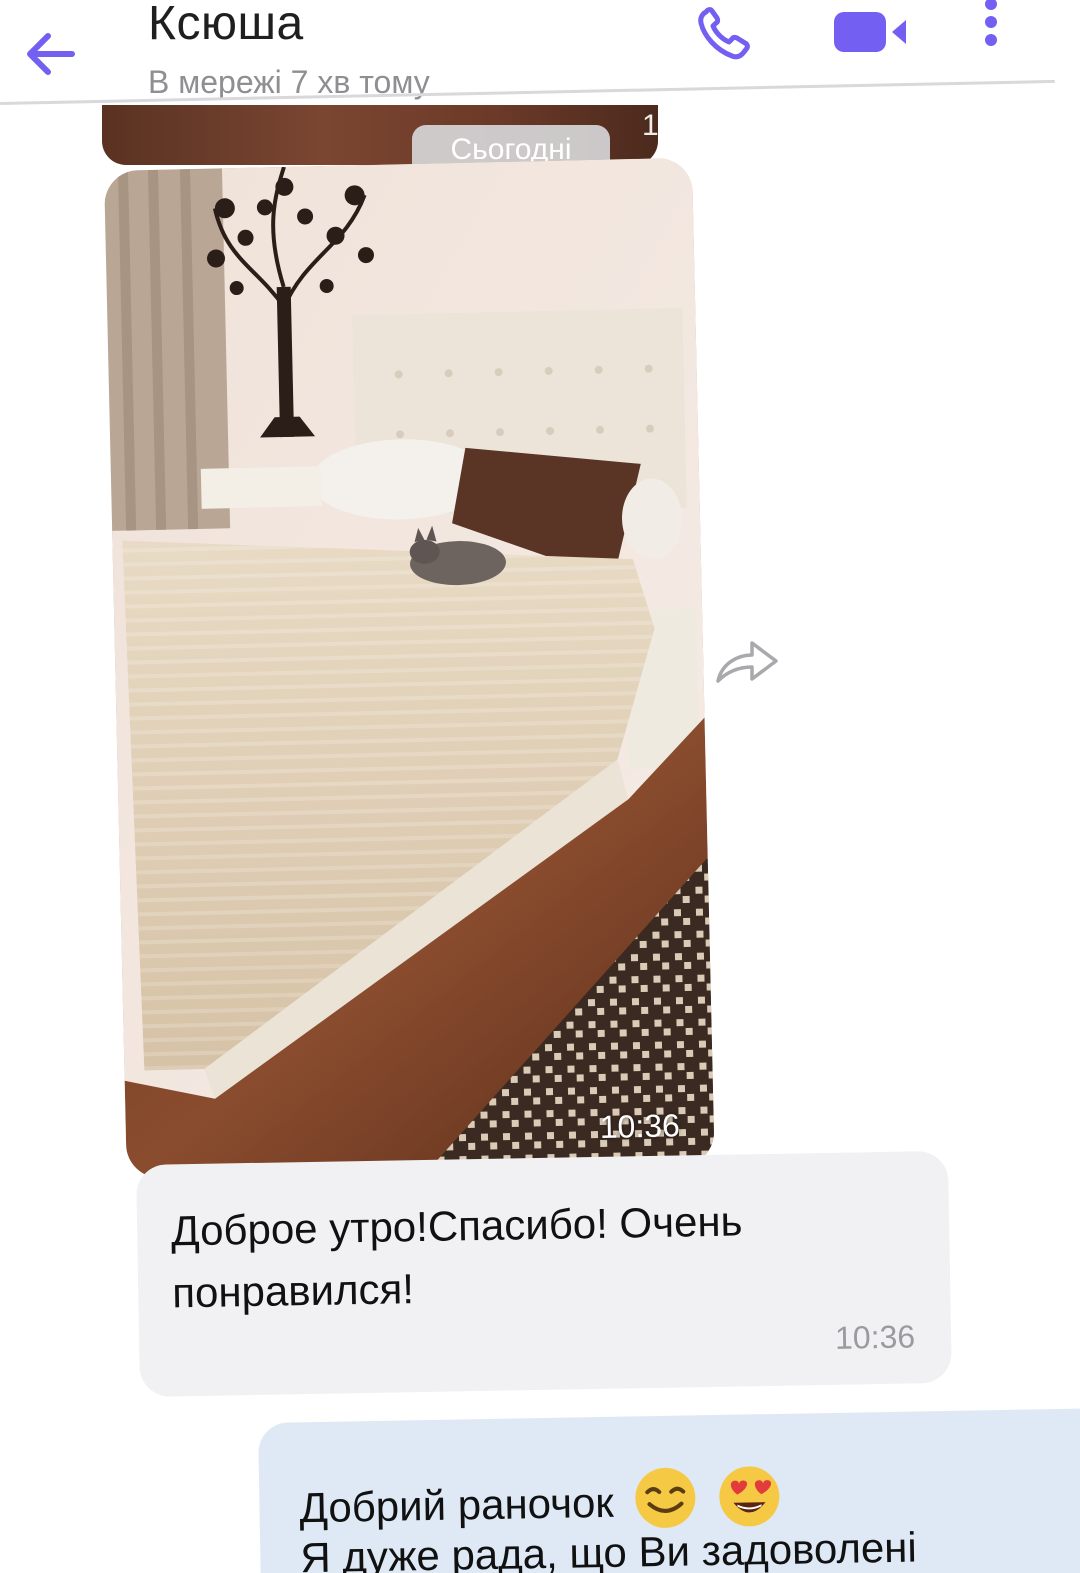  I want to click on share-button, so click(747, 663).